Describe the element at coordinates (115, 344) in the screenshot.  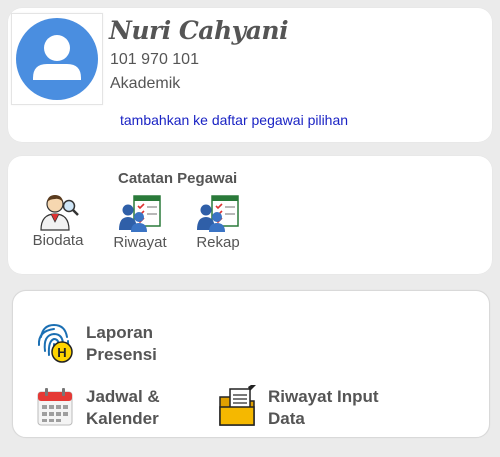
I see `laporan-presensi-button: H Laporan Presensi` at that location.